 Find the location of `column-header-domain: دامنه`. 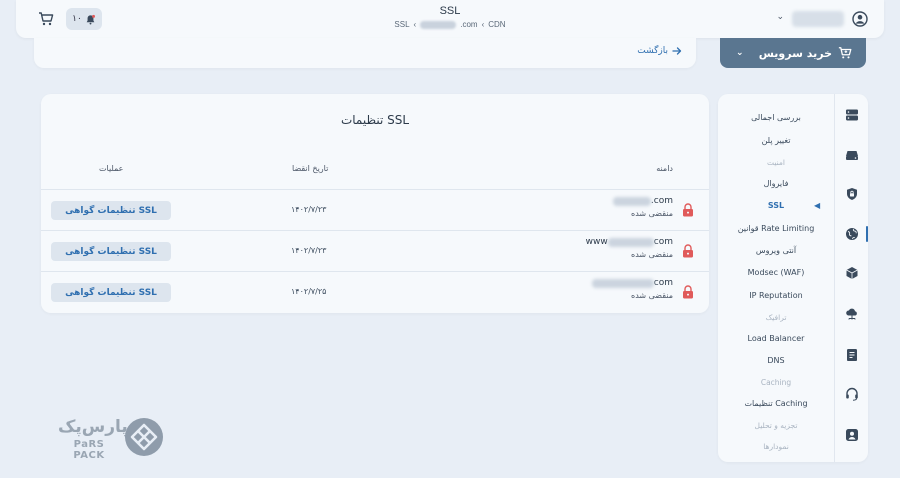

column-header-domain: دامنه is located at coordinates (664, 168).